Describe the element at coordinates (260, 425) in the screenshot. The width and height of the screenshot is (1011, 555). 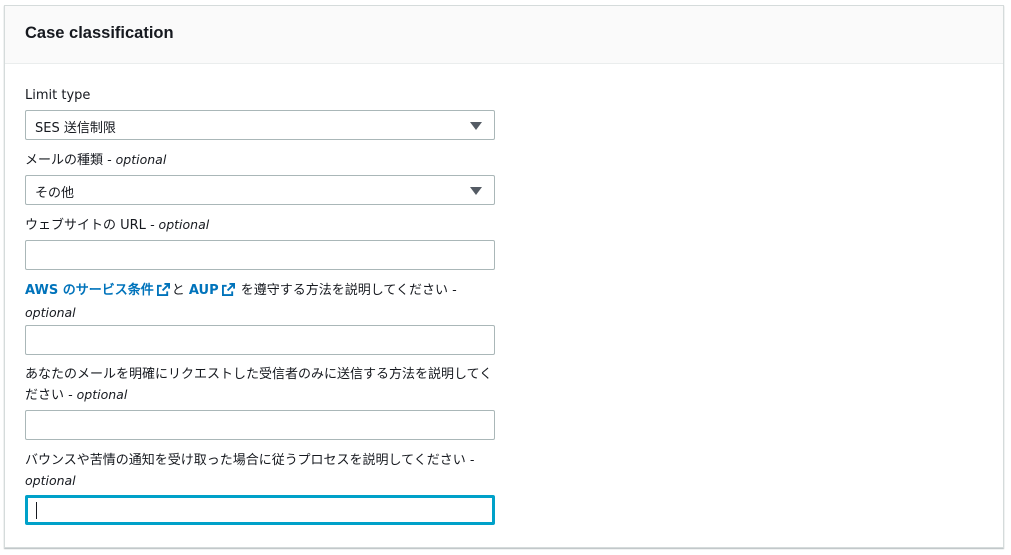
I see `recipients-input` at that location.